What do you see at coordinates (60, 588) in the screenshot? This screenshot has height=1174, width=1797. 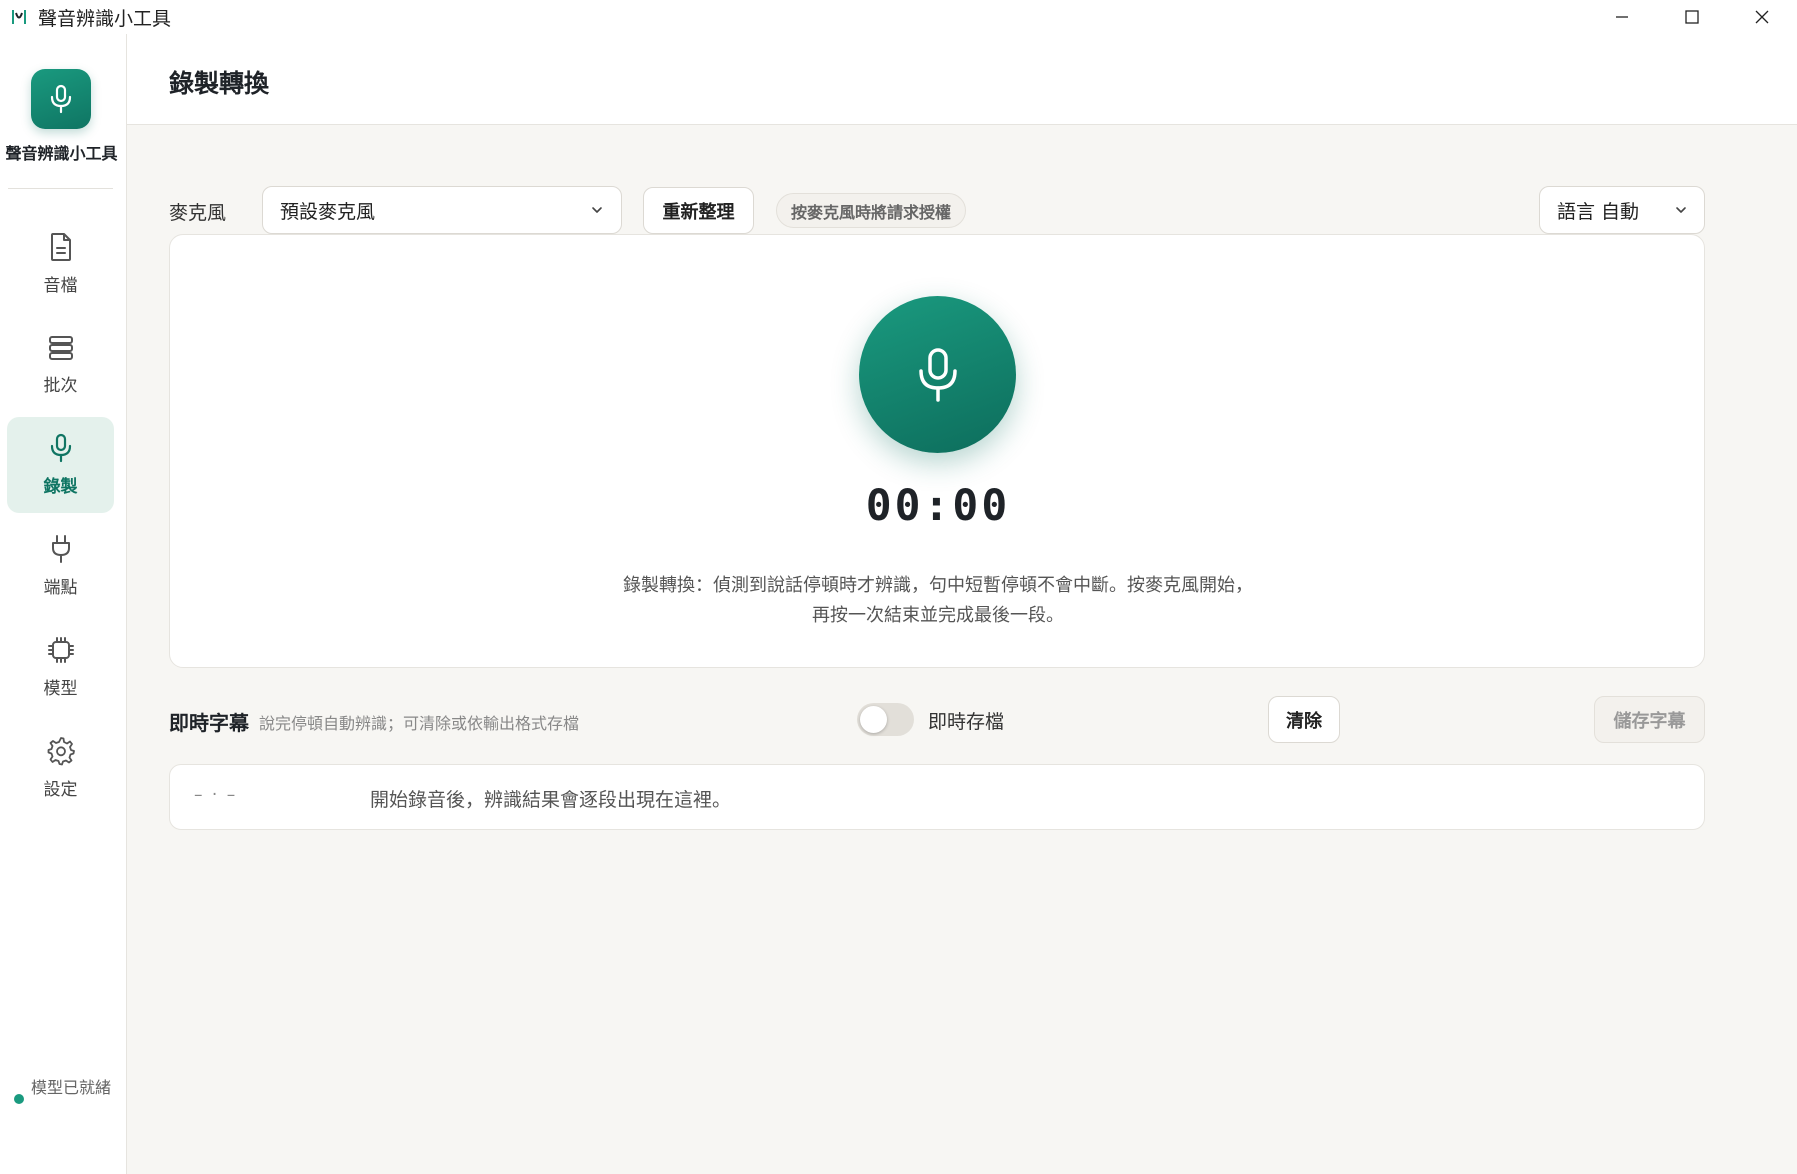 I see `sidebar-item-label: 端點` at bounding box center [60, 588].